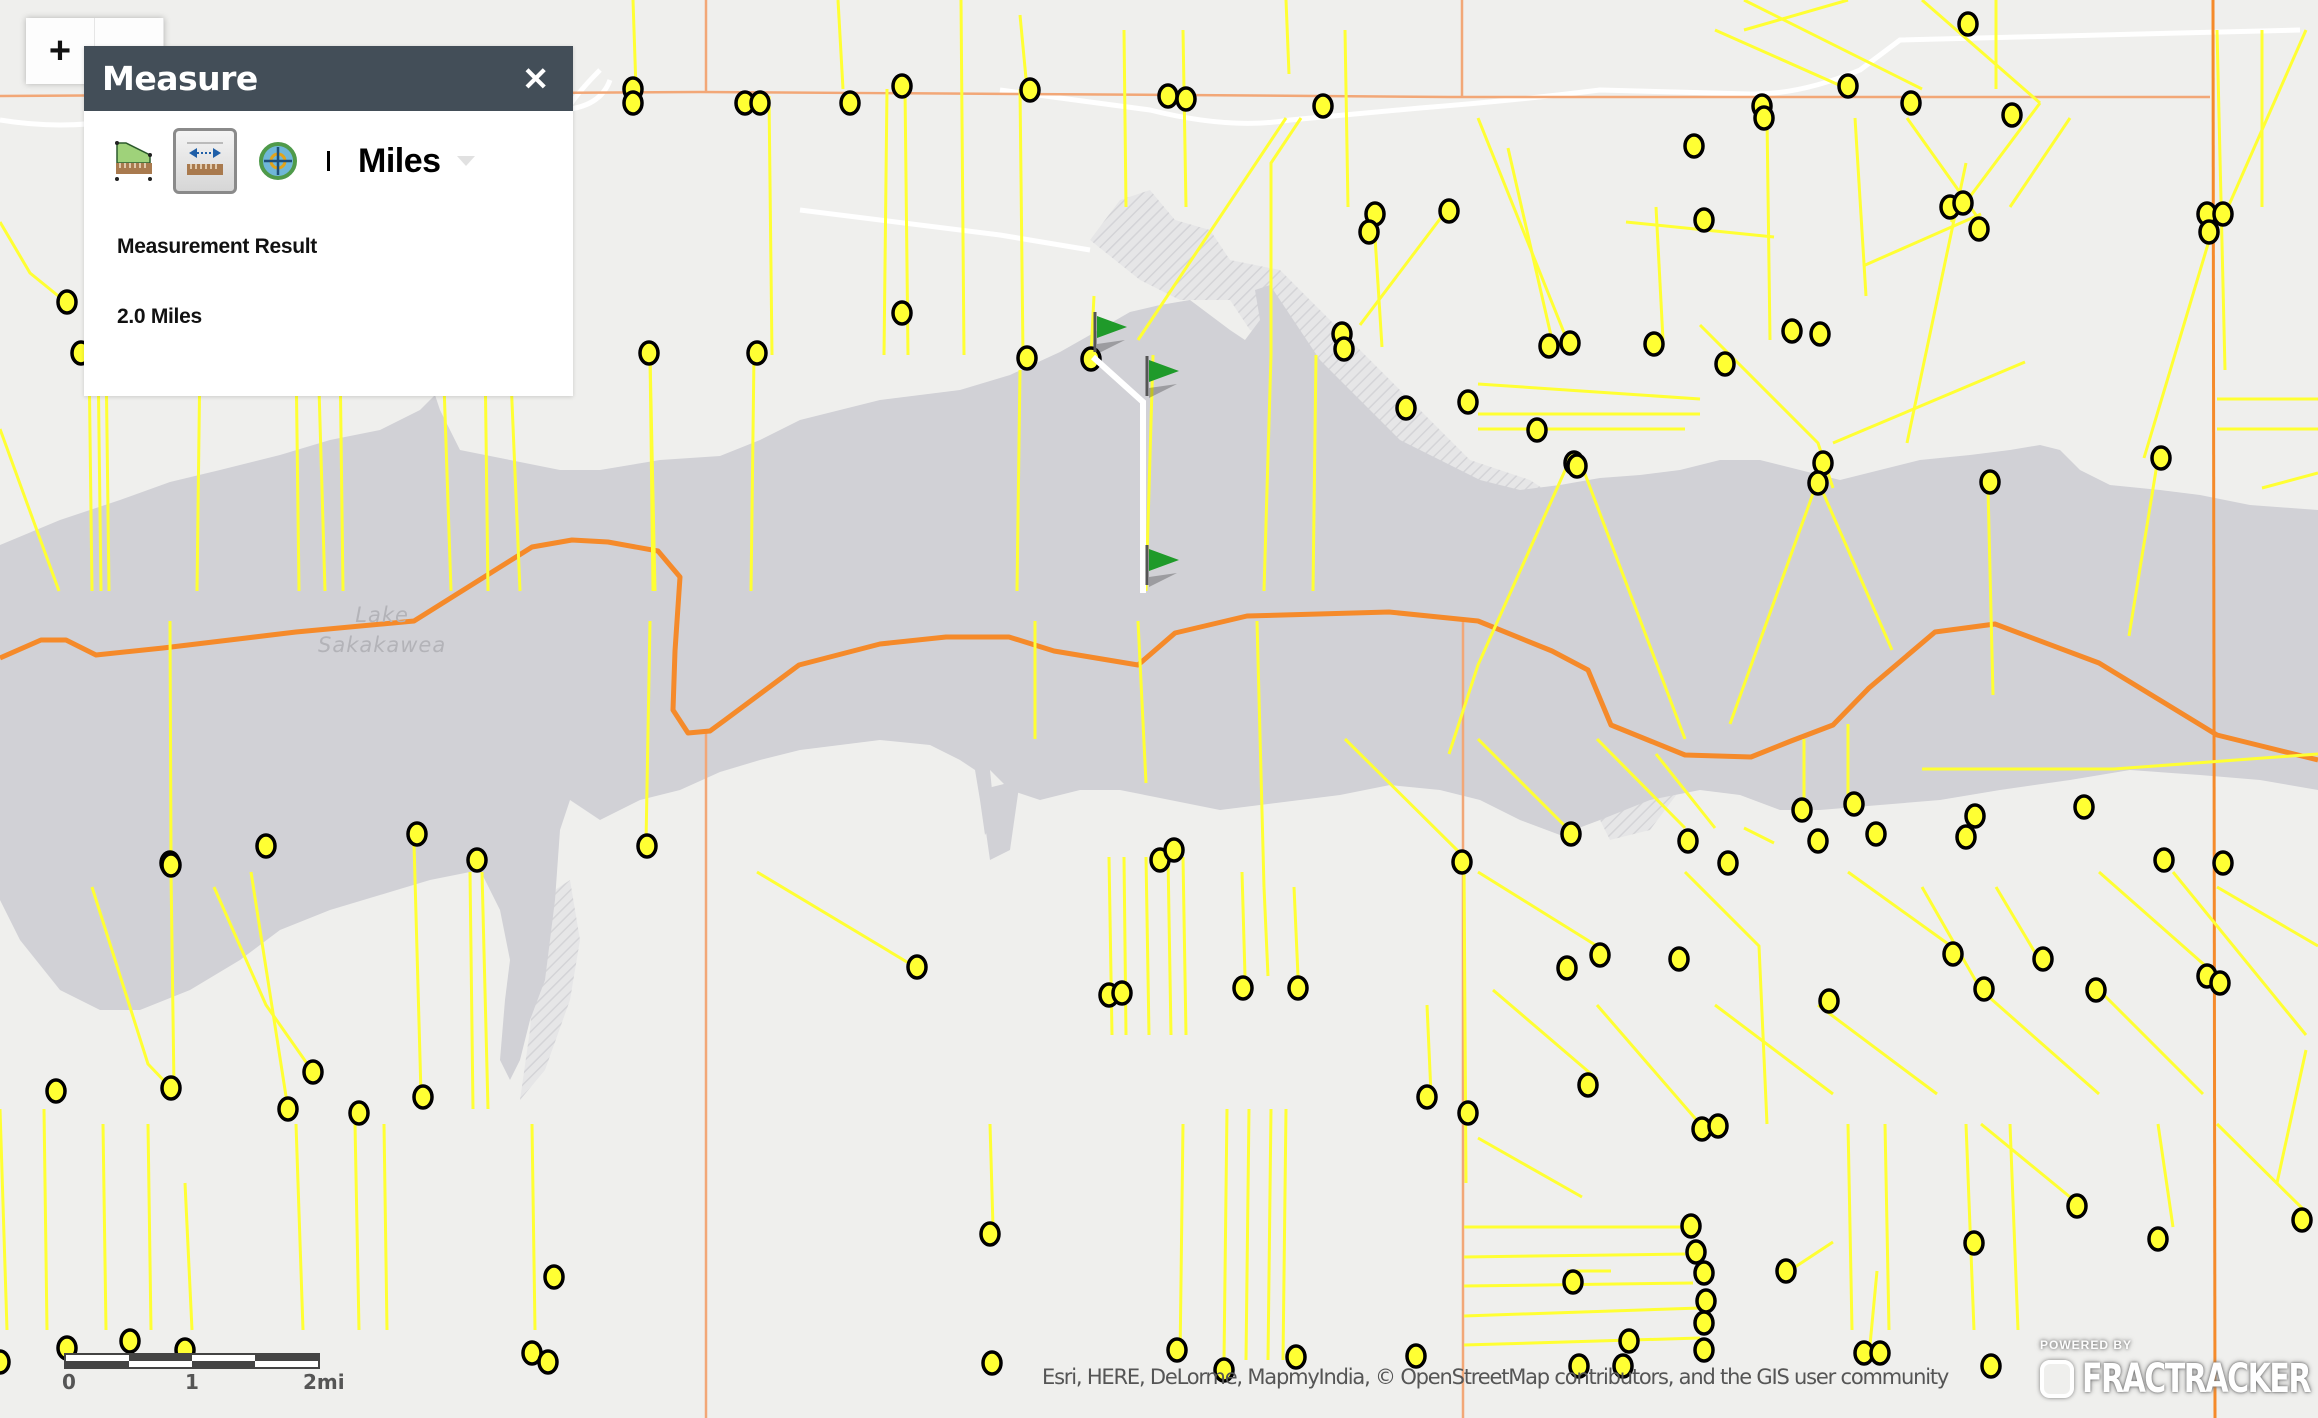 This screenshot has height=1418, width=2318. Describe the element at coordinates (205, 161) in the screenshot. I see `distance-tool-button` at that location.